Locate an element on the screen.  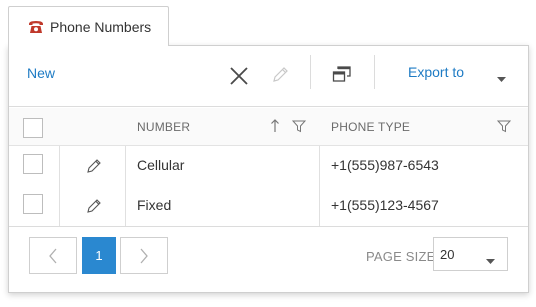
sort-ascending-icon is located at coordinates (275, 126).